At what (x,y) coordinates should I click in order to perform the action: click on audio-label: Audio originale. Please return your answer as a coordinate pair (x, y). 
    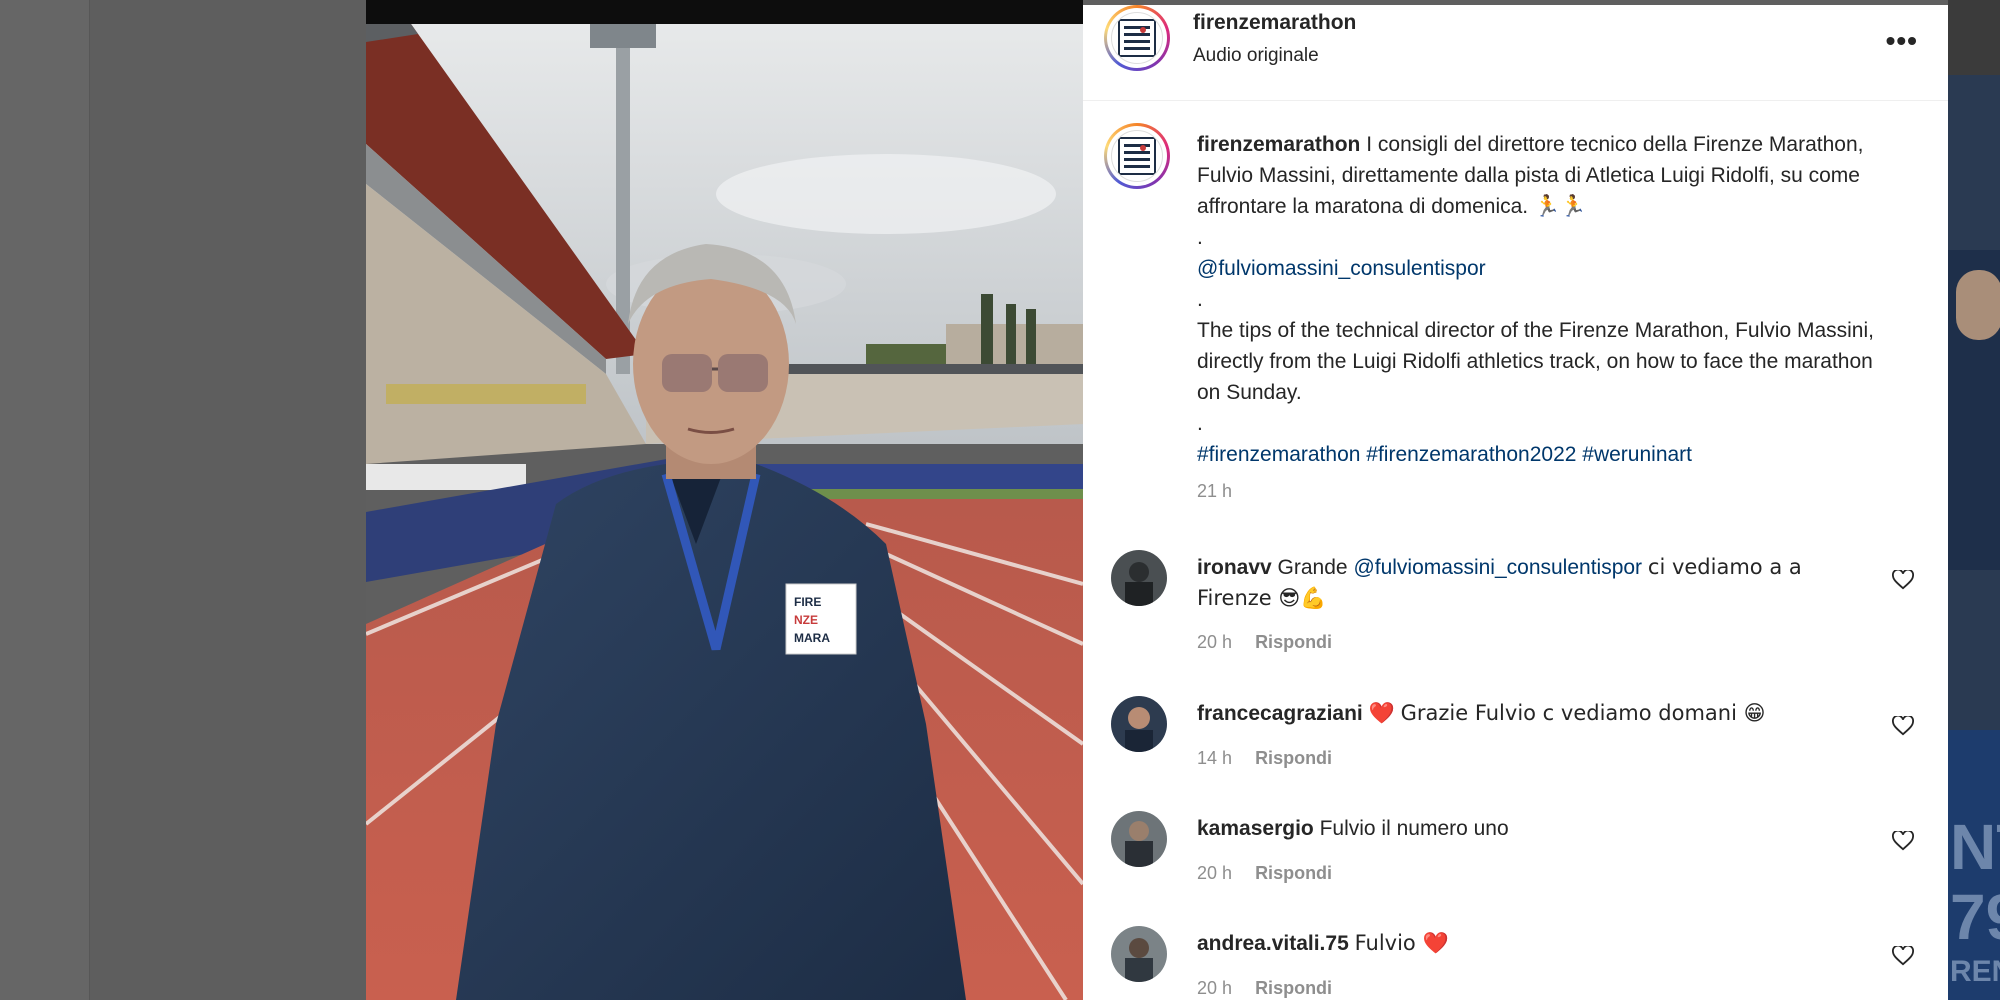
    Looking at the image, I should click on (1256, 56).